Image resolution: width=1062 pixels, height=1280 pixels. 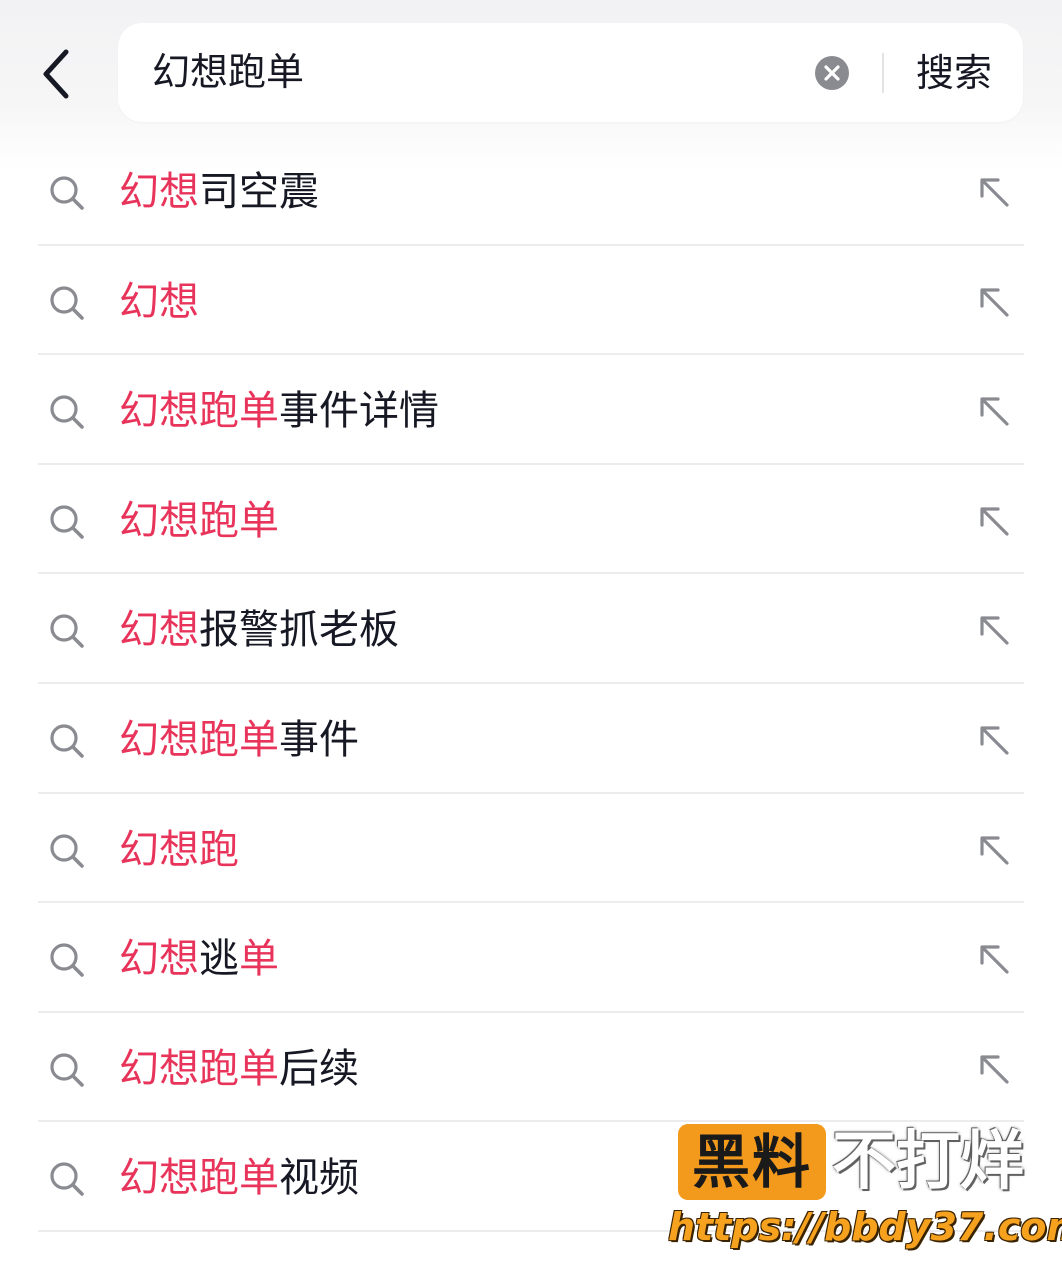 What do you see at coordinates (954, 73) in the screenshot?
I see `search-submit-button: 搜索` at bounding box center [954, 73].